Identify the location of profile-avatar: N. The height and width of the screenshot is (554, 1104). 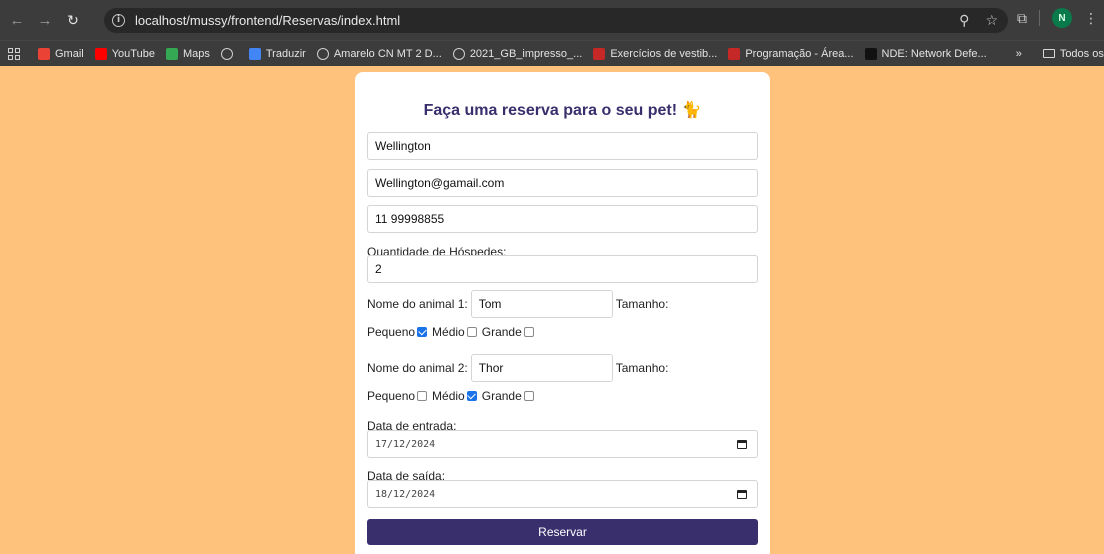
(1062, 18).